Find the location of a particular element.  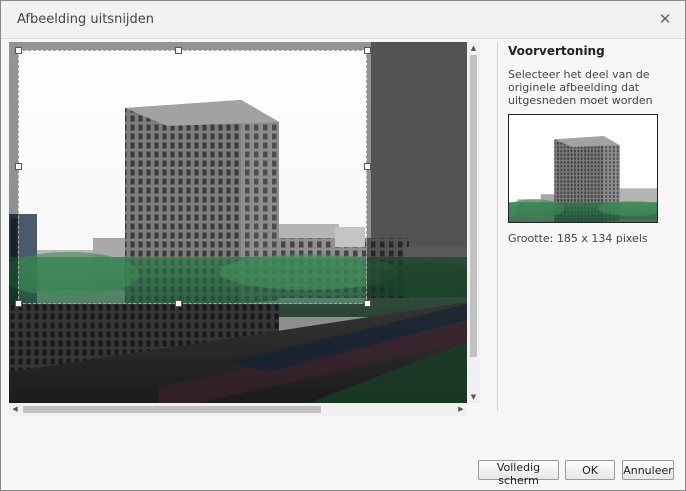

crop-handle-top-right is located at coordinates (367, 50).